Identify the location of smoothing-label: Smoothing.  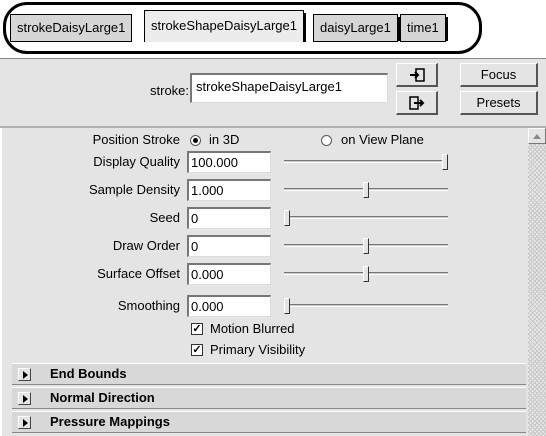
(148, 305).